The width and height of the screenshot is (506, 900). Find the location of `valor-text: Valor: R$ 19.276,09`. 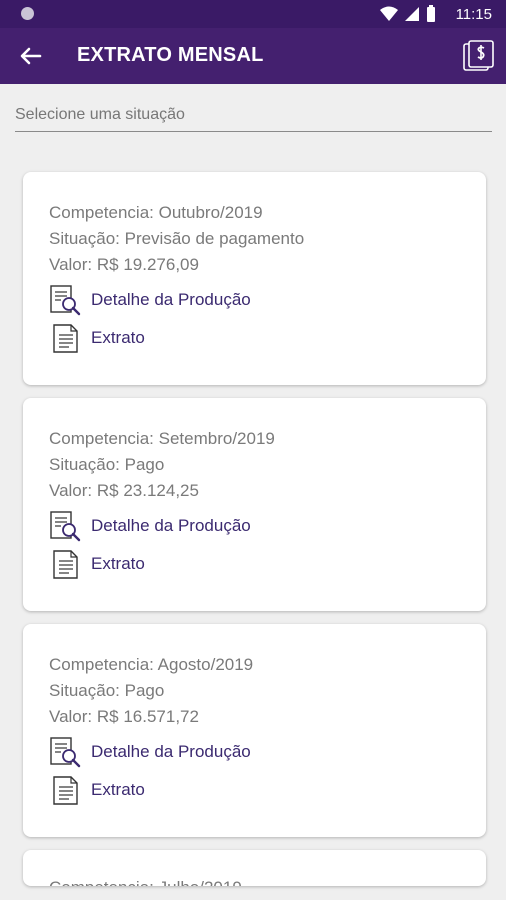

valor-text: Valor: R$ 19.276,09 is located at coordinates (124, 264).